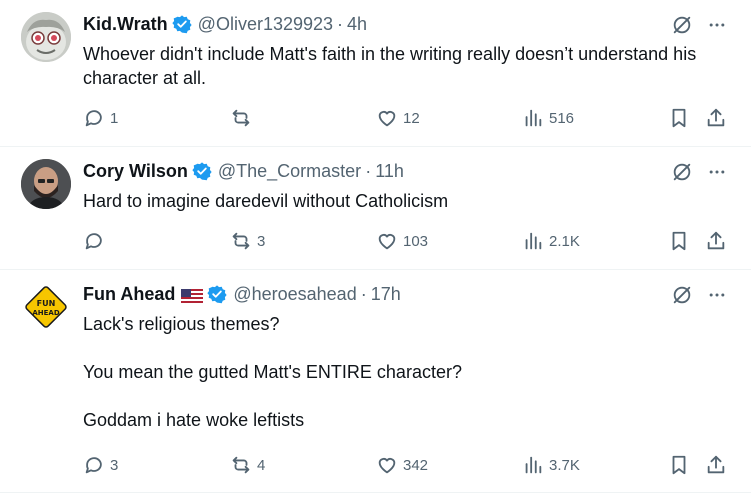 This screenshot has width=753, height=501. I want to click on like-count: 103, so click(416, 241).